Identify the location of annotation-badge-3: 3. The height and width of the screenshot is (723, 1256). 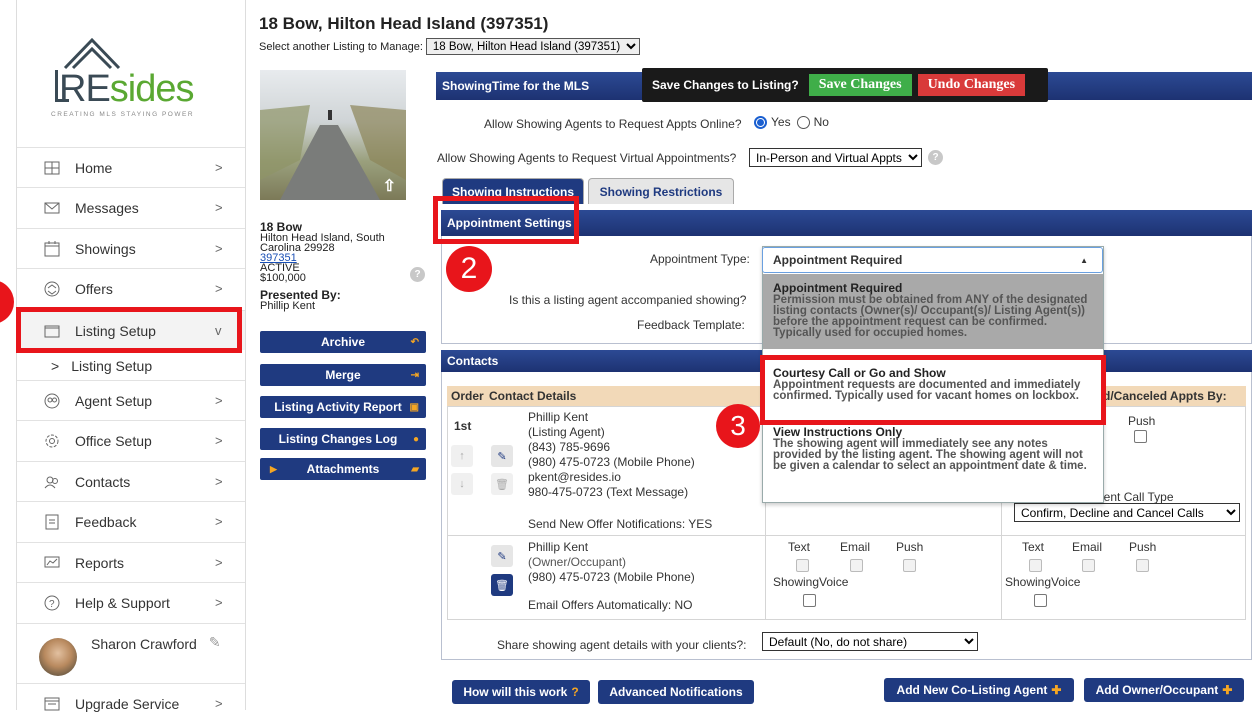
(738, 426).